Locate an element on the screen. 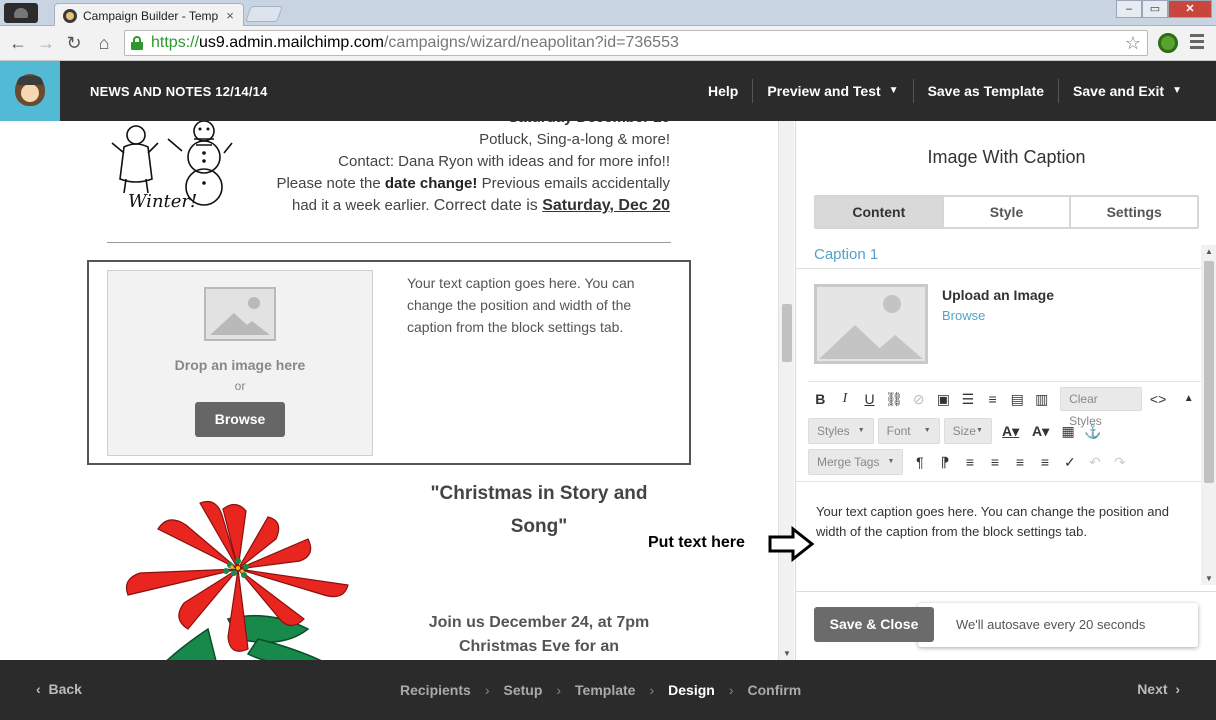  join-line-1: Join us December 24, at 7pm is located at coordinates (539, 622).